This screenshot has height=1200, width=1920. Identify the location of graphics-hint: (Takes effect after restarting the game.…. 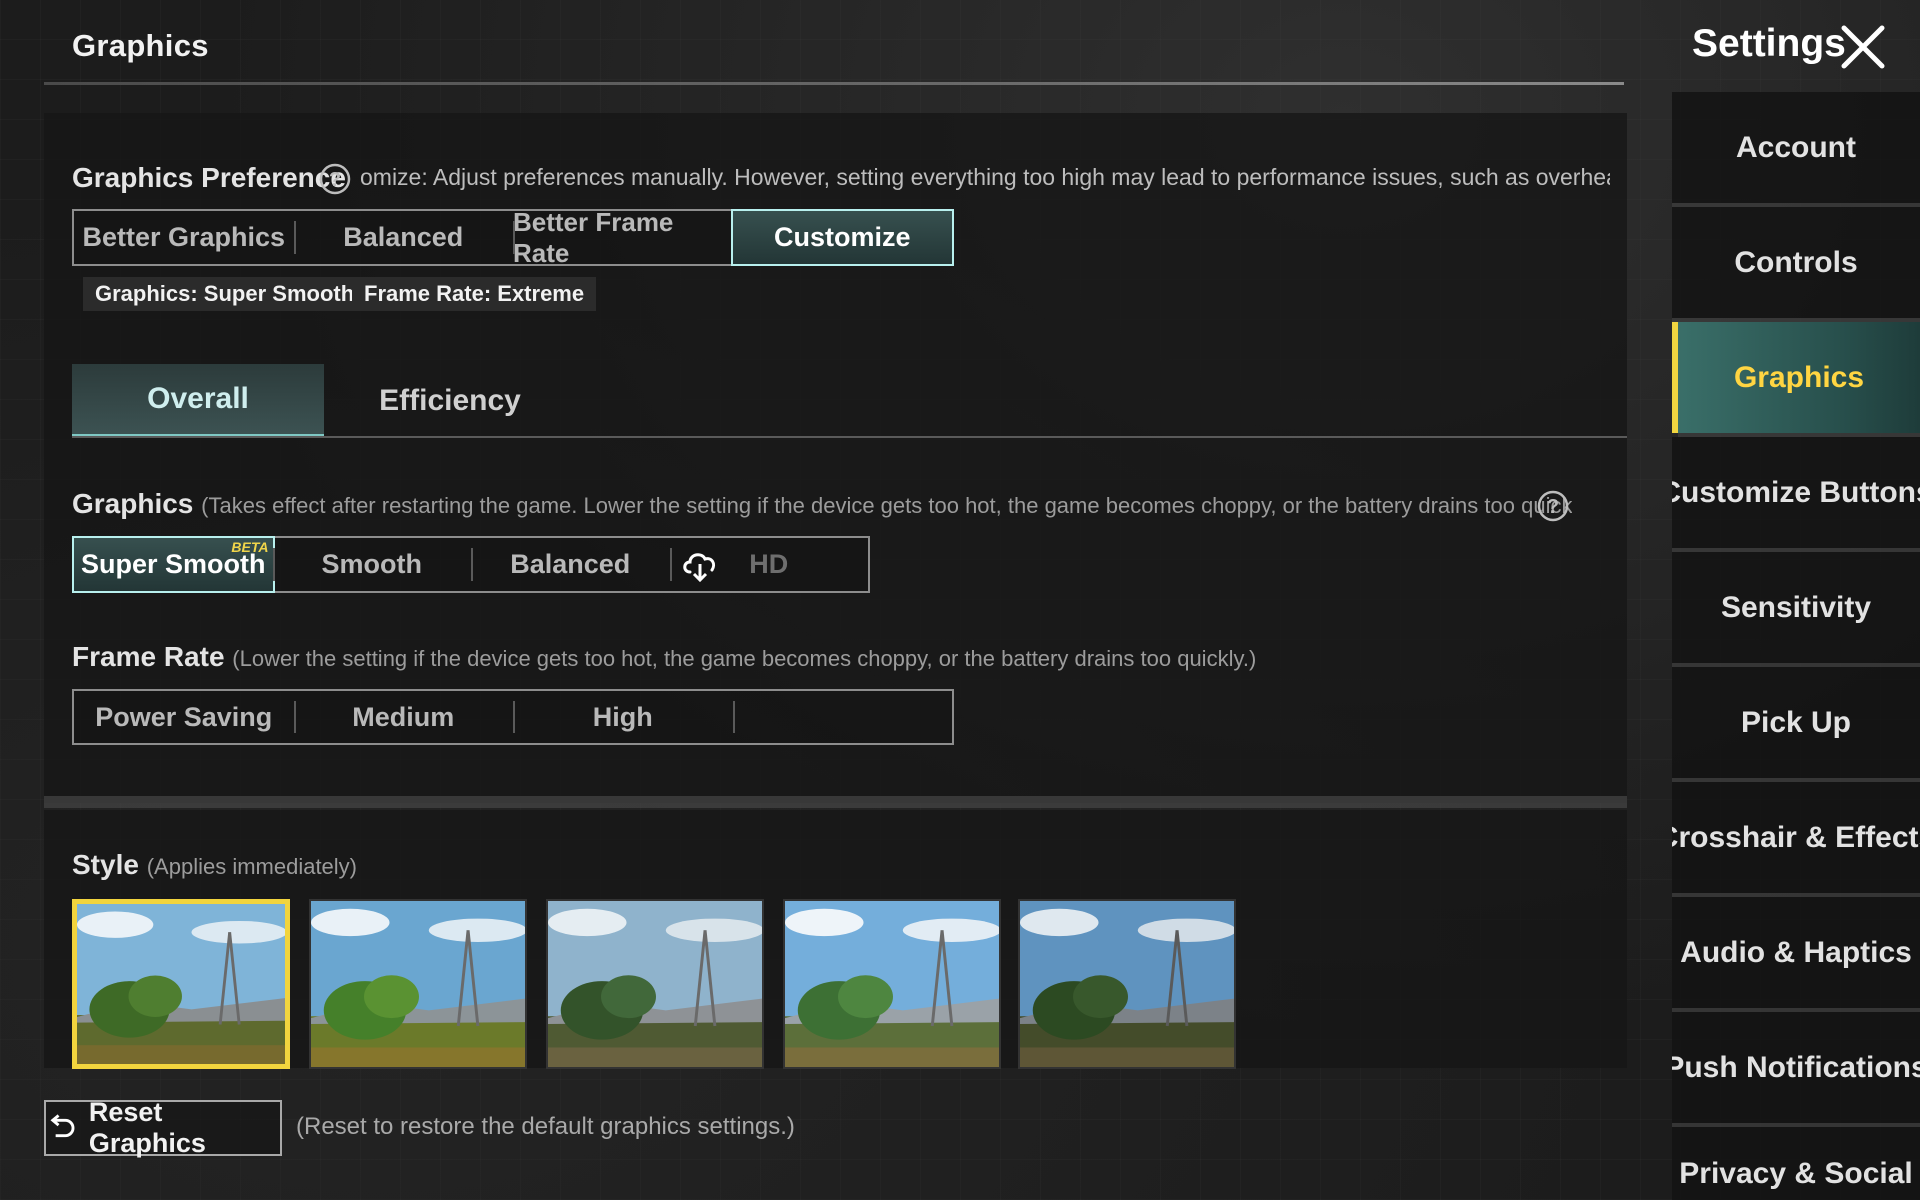
(886, 505).